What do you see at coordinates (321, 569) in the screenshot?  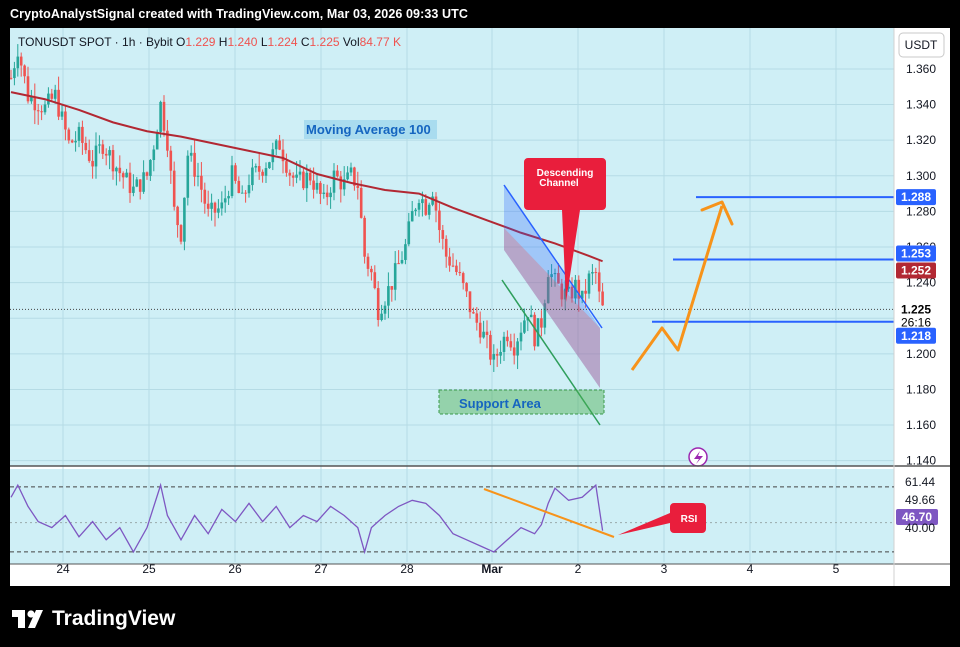 I see `time-axis-tick: 27` at bounding box center [321, 569].